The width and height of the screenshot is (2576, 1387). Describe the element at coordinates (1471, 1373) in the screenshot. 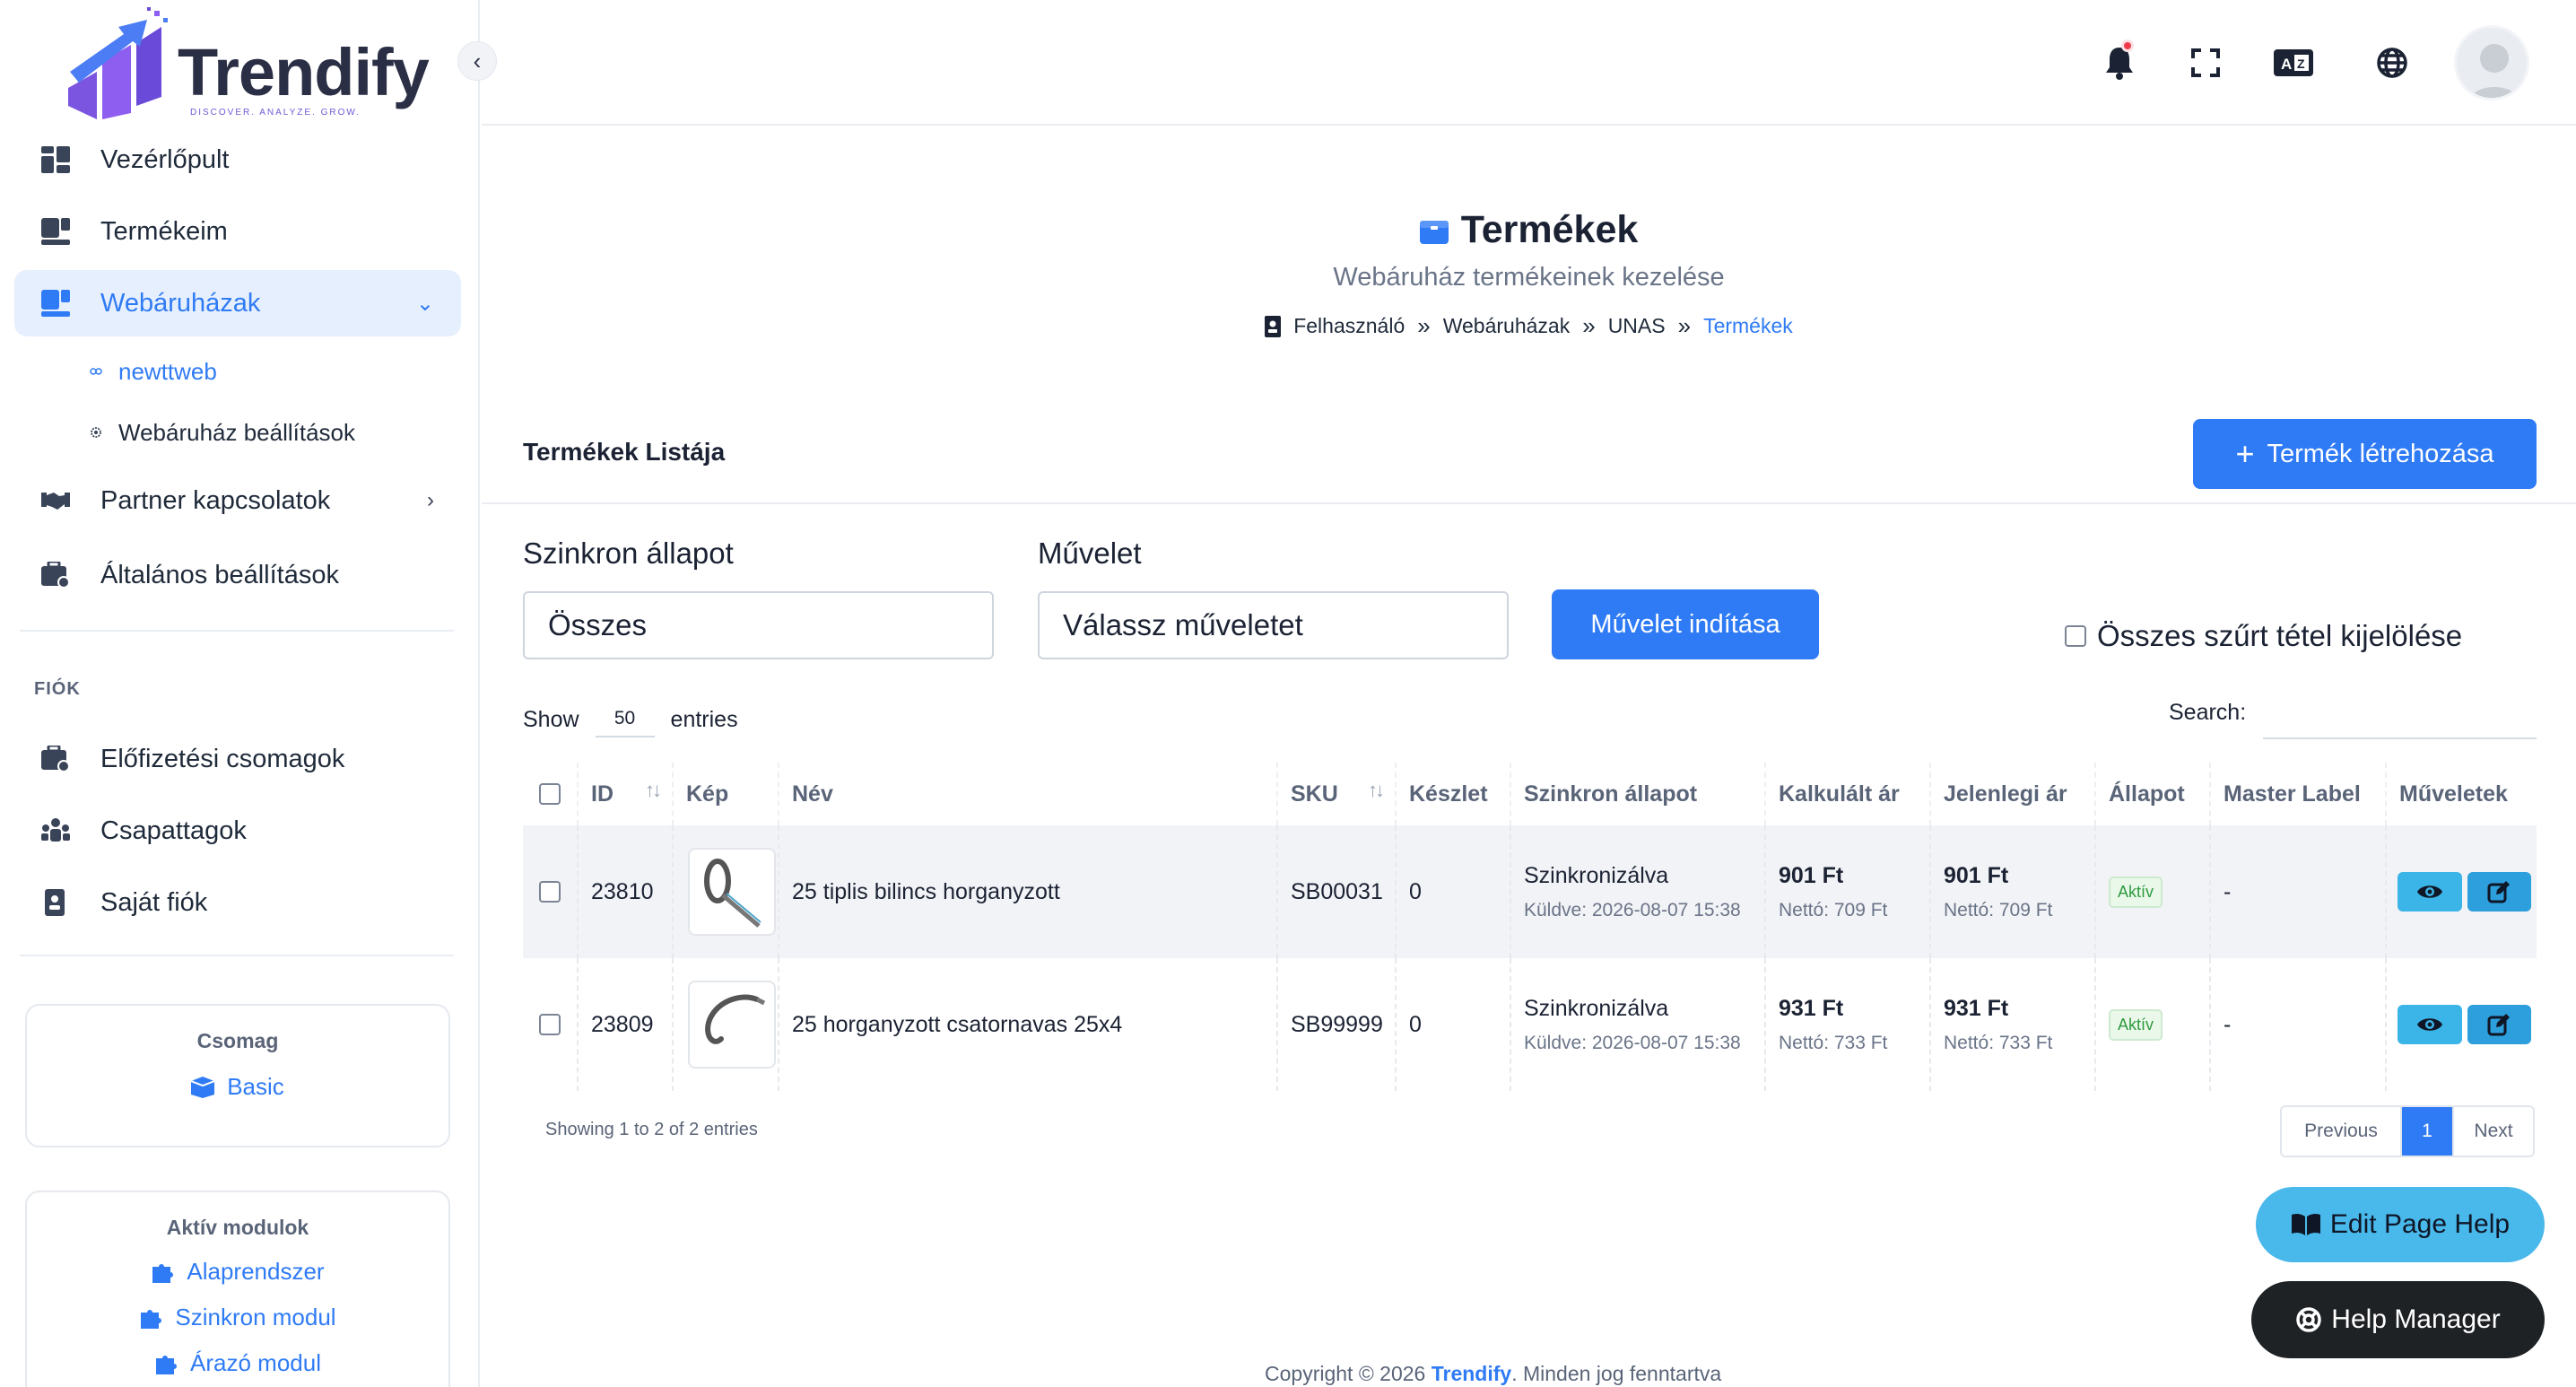

I see `footer-brand-link: Trendify` at that location.